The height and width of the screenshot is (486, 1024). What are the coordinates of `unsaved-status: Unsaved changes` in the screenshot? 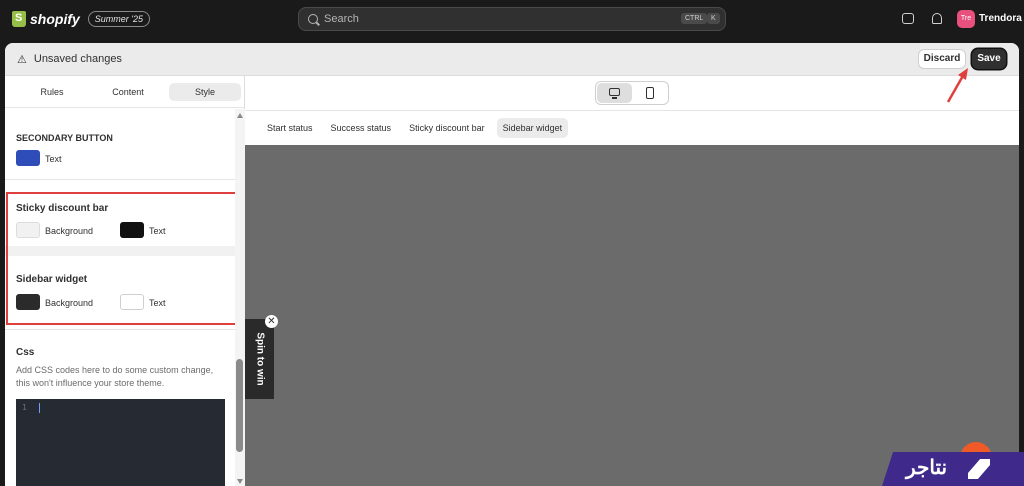 It's located at (77, 59).